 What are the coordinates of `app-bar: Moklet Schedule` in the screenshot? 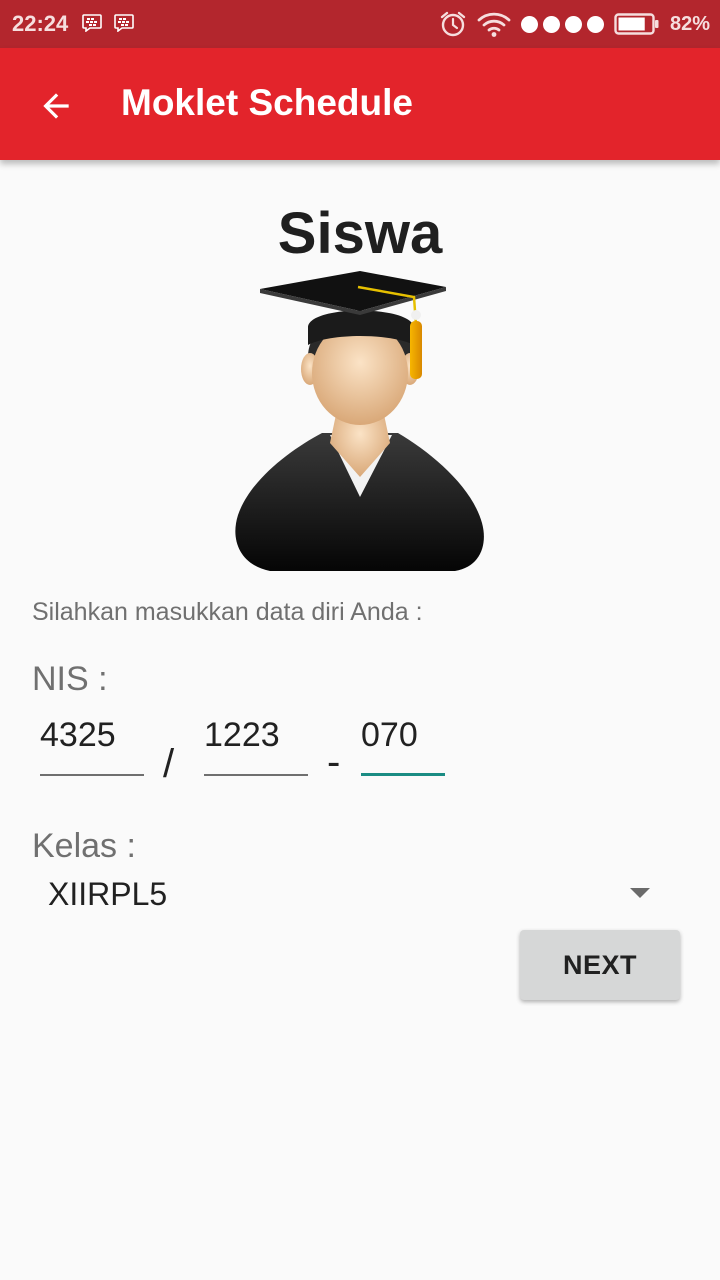 It's located at (360, 104).